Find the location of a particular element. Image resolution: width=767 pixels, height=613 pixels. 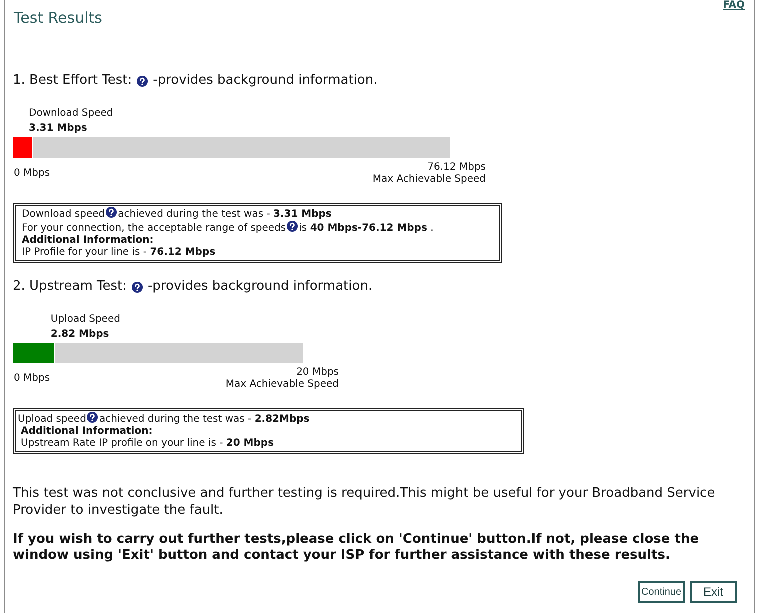

meter-label: Download Speed is located at coordinates (71, 114).